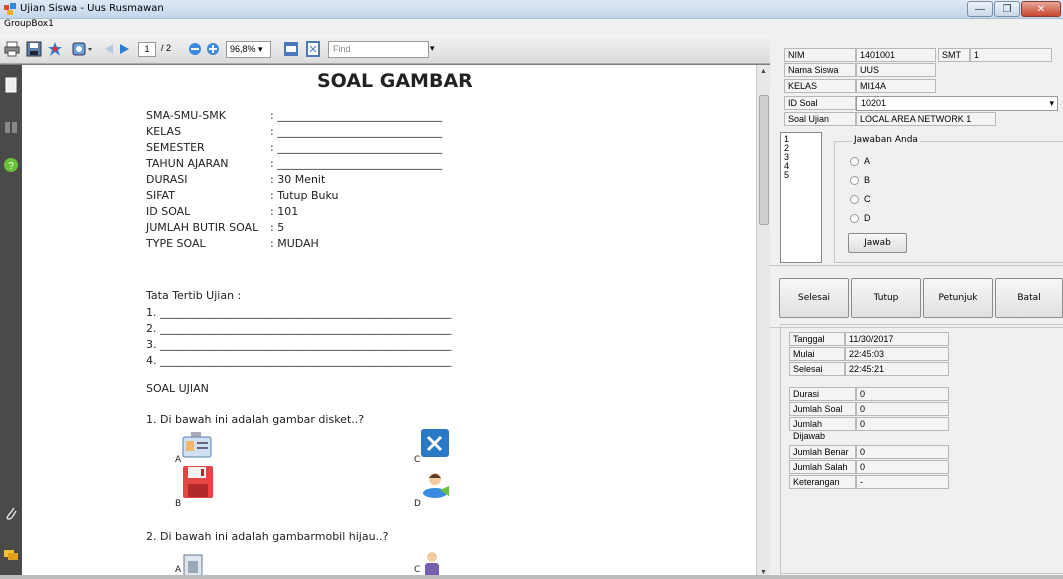 This screenshot has height=579, width=1063. What do you see at coordinates (801, 139) in the screenshot?
I see `list-item: 1` at bounding box center [801, 139].